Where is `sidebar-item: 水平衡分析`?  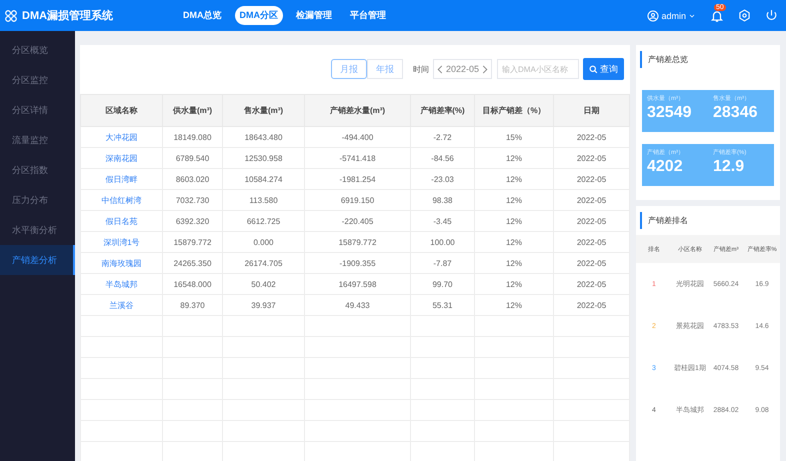
sidebar-item: 水平衡分析 is located at coordinates (37, 230).